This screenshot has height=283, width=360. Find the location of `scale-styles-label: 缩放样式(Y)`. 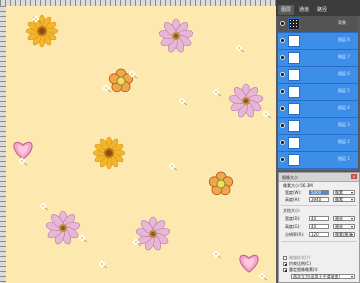

scale-styles-label: 缩放样式(Y) is located at coordinates (300, 257).